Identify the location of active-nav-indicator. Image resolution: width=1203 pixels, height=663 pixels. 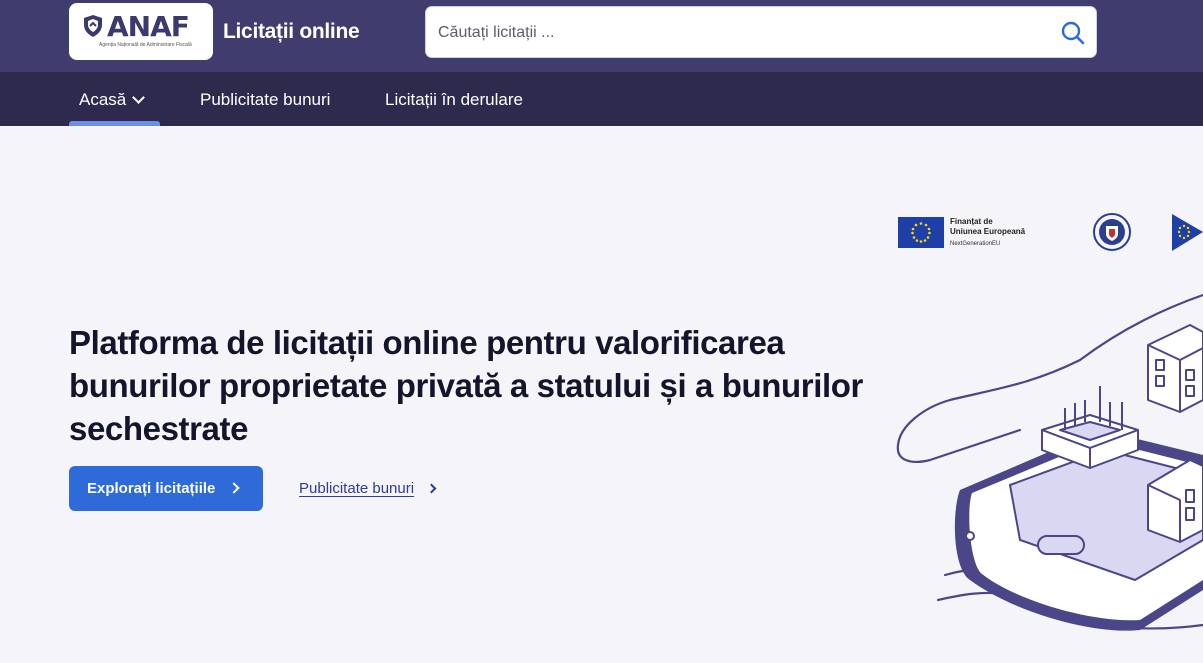
(114, 123).